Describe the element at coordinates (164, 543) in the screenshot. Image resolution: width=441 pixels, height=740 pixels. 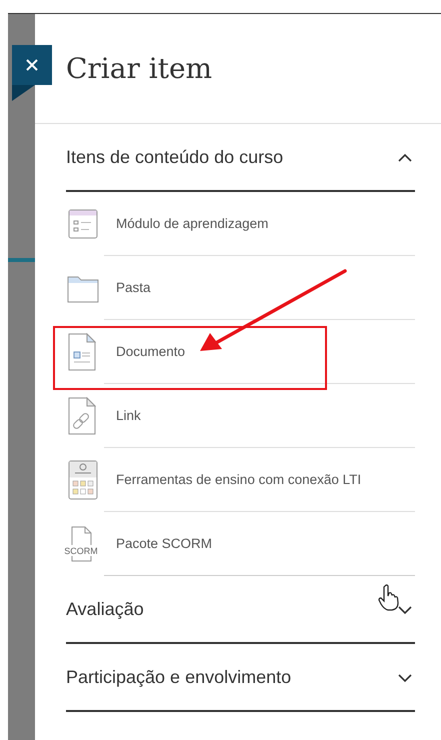
I see `content-item: Pacote SCORM` at that location.